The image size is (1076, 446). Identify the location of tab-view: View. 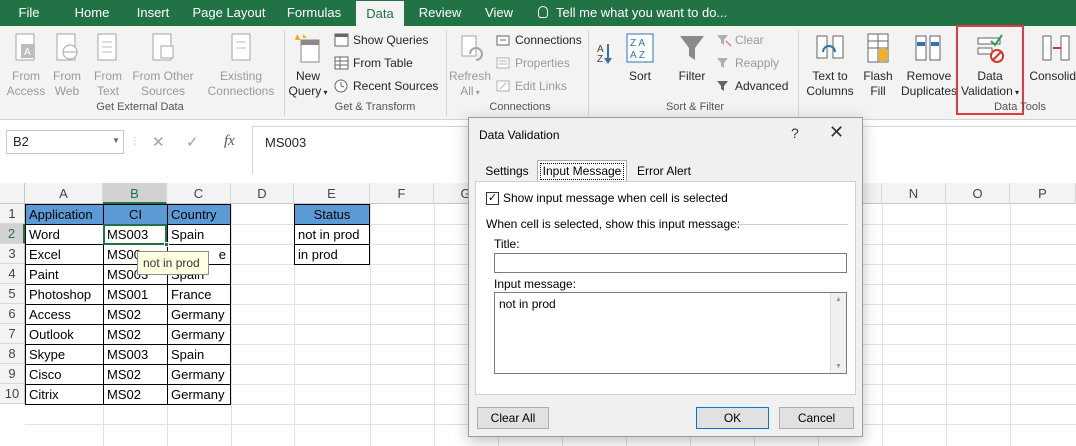
(499, 13).